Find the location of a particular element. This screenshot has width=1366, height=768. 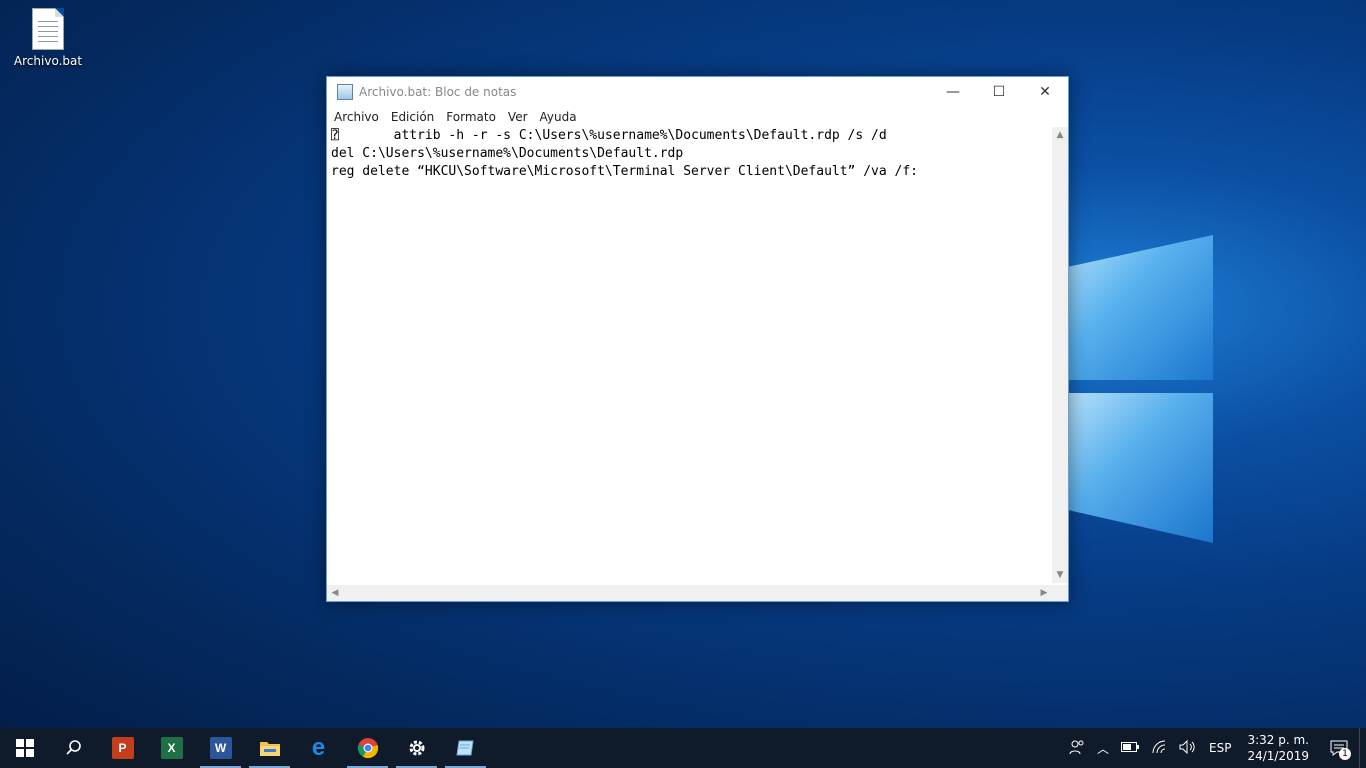

desktop-icon-archivo-bat: Archivo.bat is located at coordinates (48, 38).